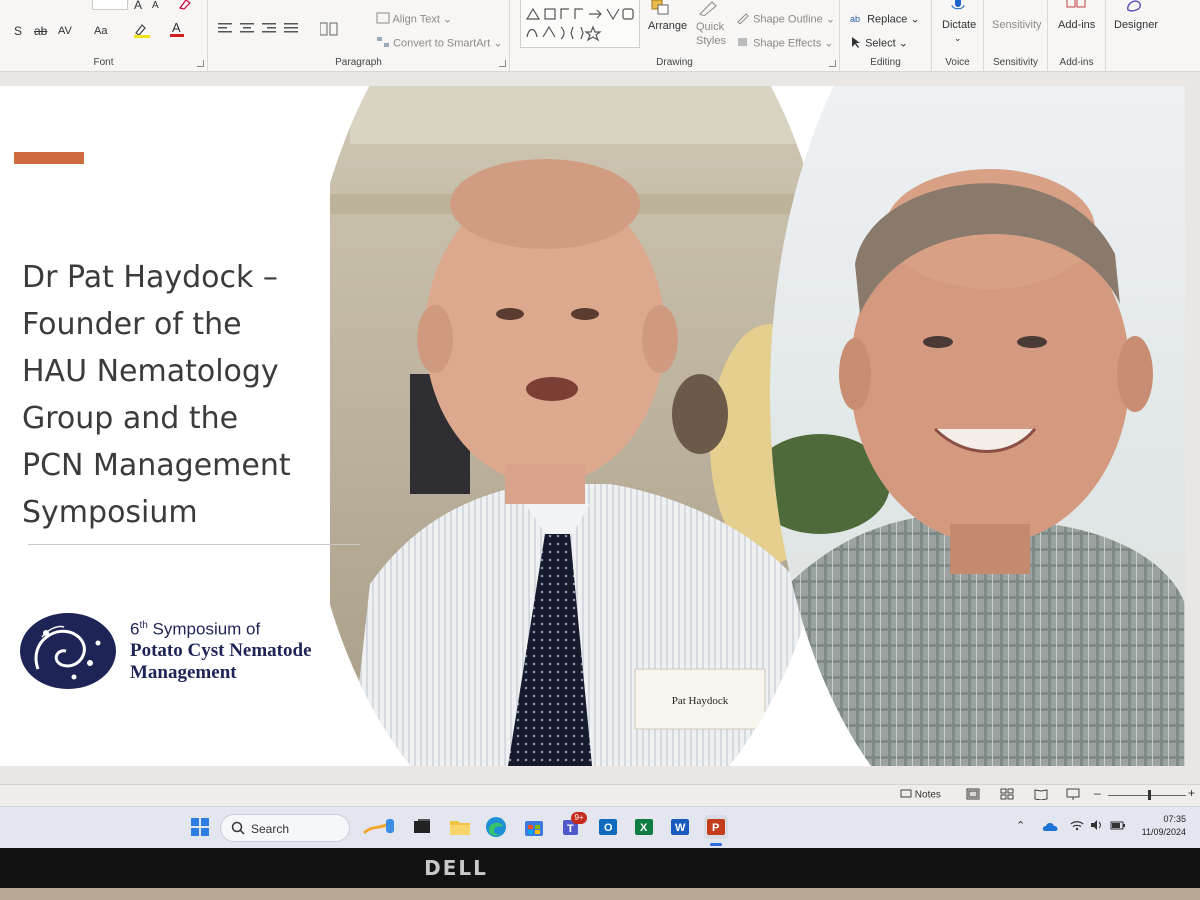 The width and height of the screenshot is (1200, 900). I want to click on notes-label: Notes, so click(927, 795).